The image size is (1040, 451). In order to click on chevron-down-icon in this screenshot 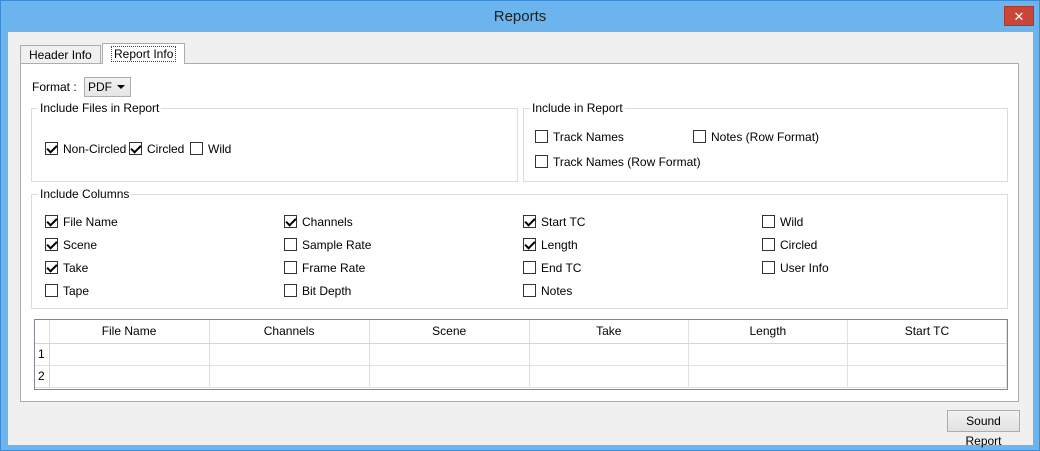, I will do `click(121, 87)`.